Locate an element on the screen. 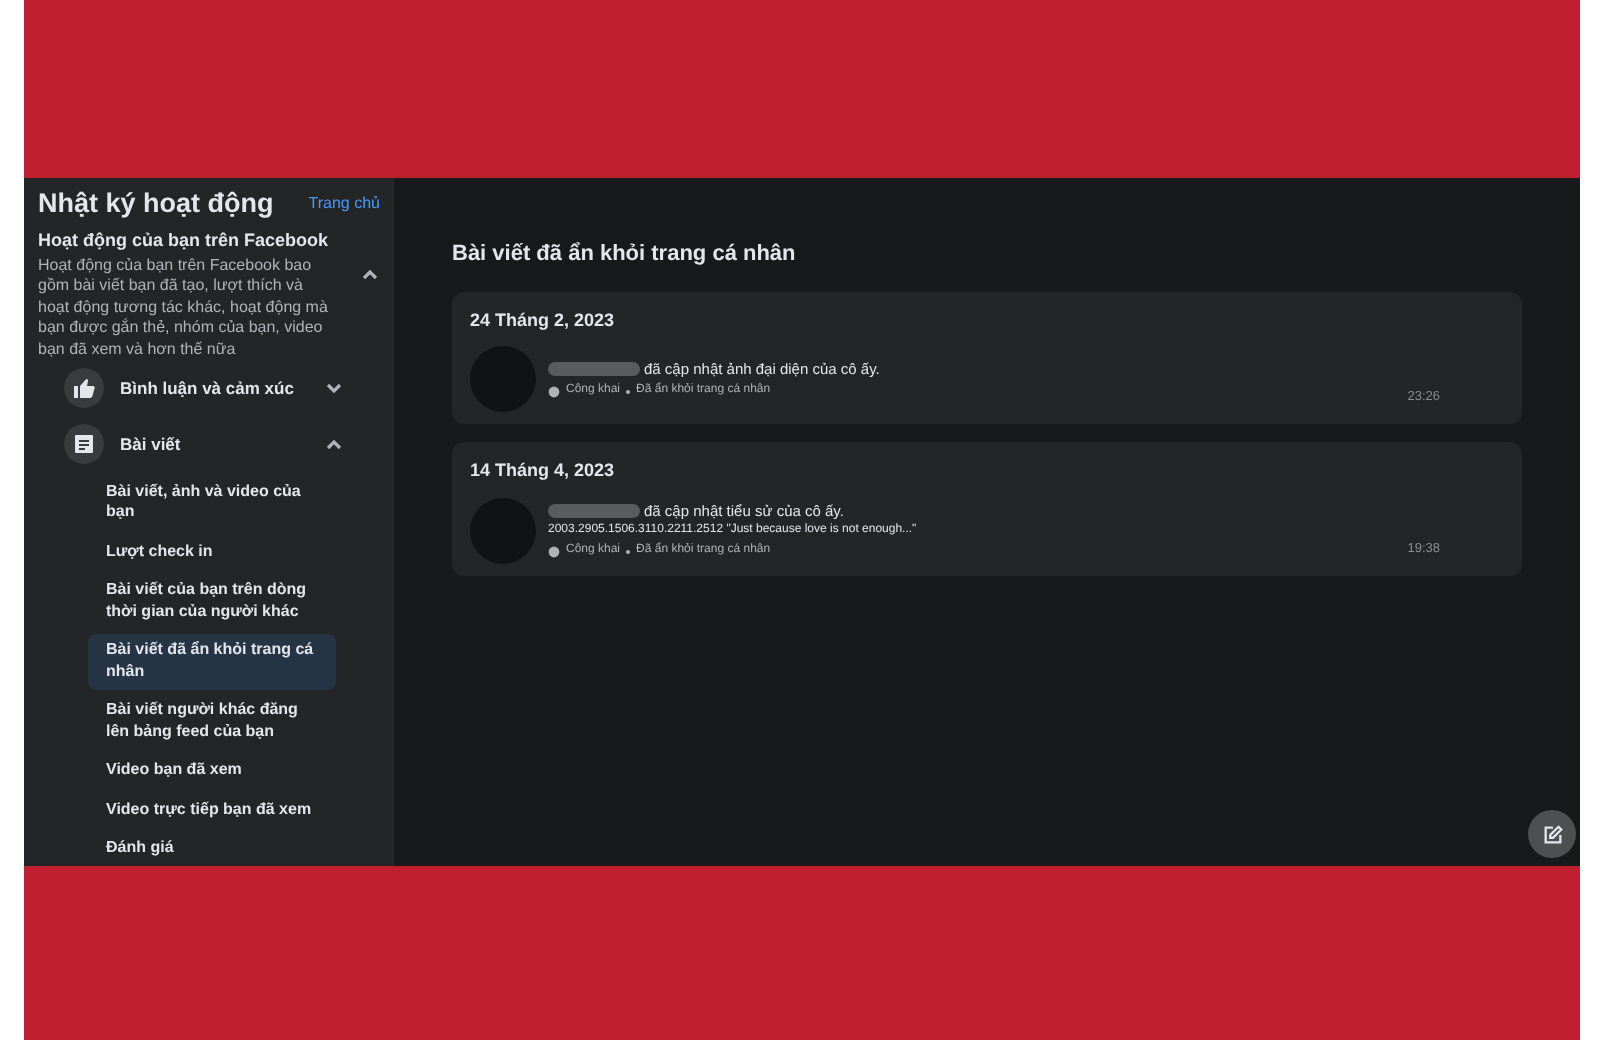 The image size is (1600, 1040). subcategory-item: Bài viết đã ẩn khỏi trang cá nhân is located at coordinates (212, 661).